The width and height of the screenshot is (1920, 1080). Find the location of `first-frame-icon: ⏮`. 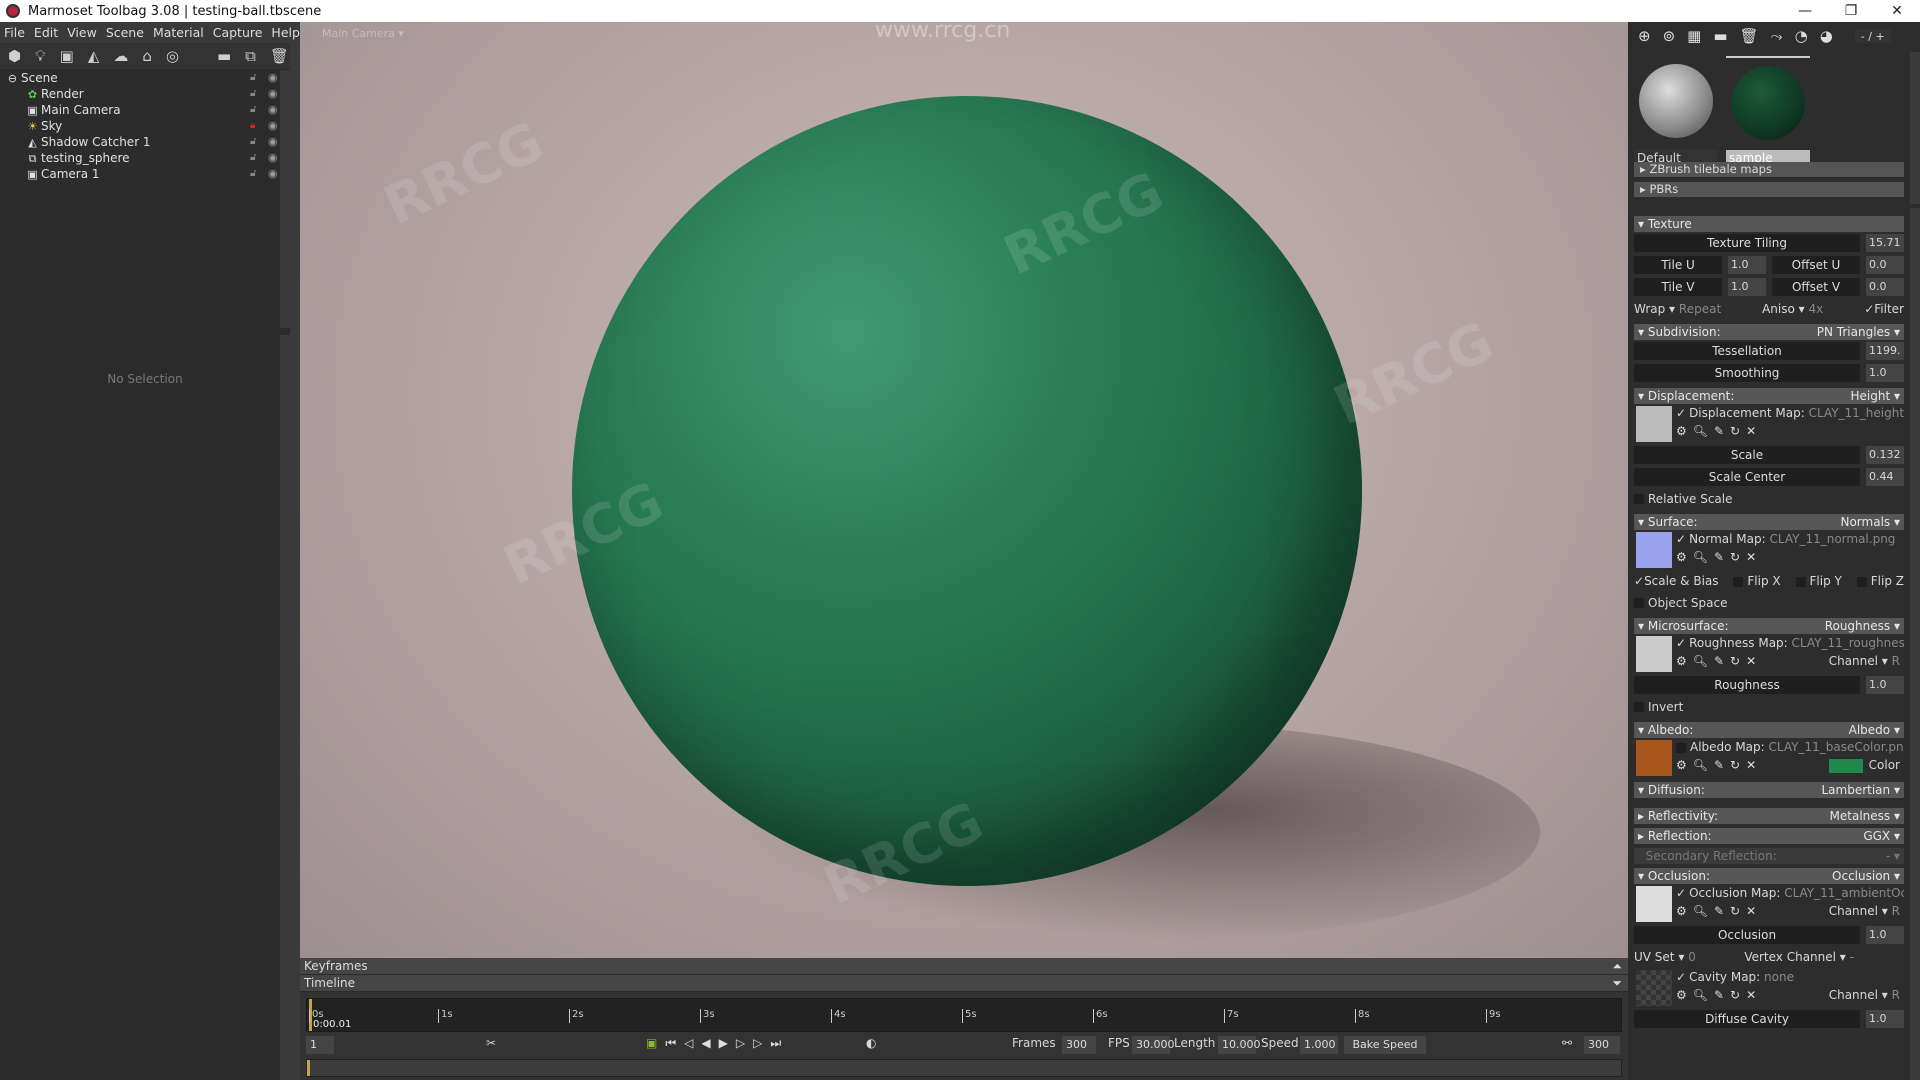

first-frame-icon: ⏮ is located at coordinates (674, 1043).